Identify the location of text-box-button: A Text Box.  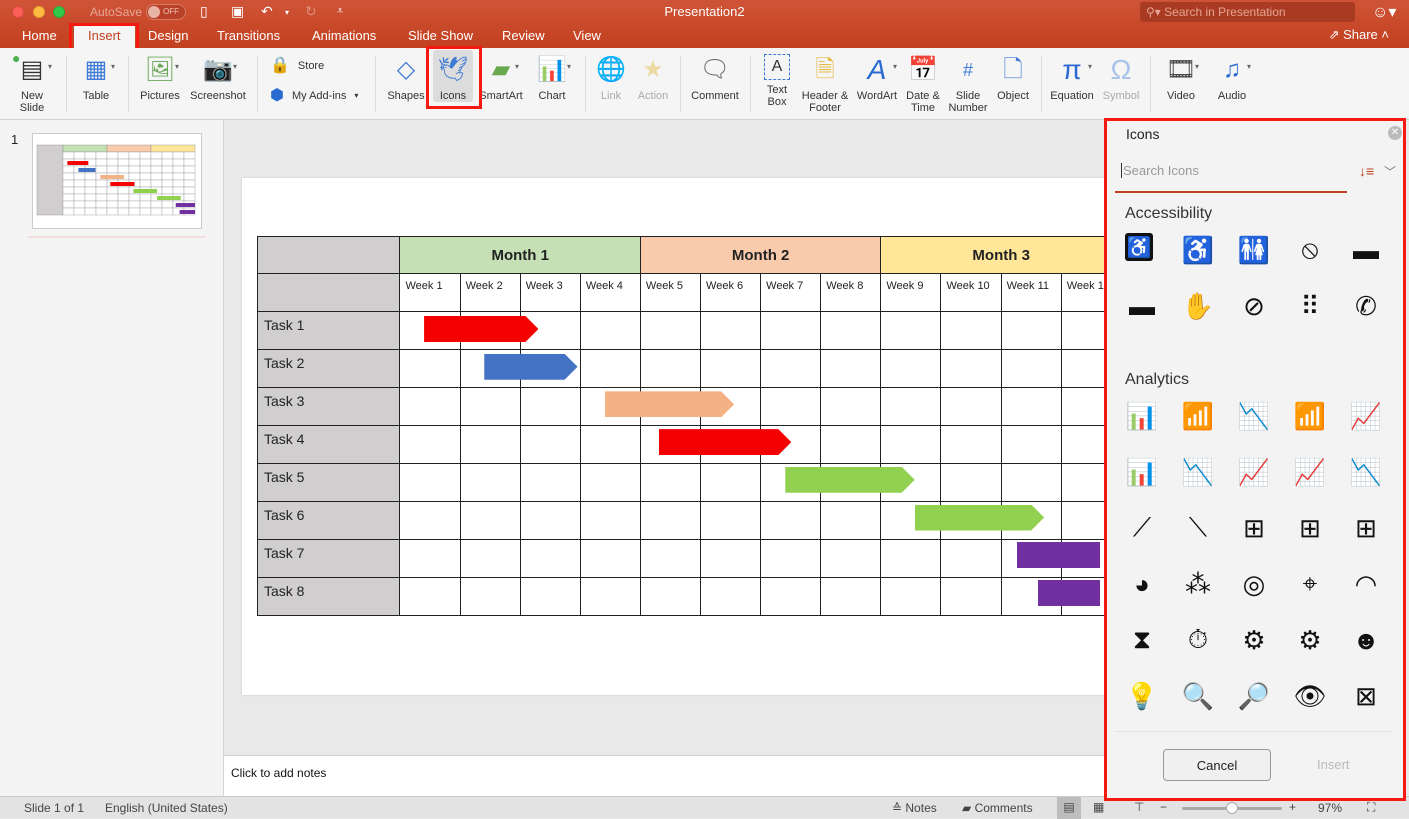
(777, 81).